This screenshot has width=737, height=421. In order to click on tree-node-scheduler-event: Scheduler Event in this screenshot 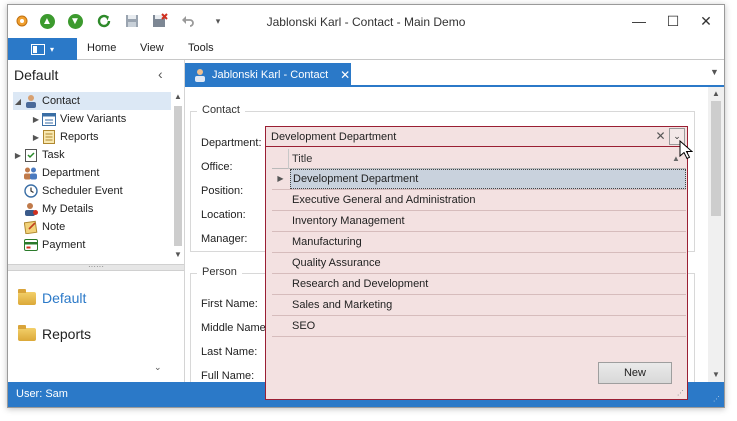, I will do `click(68, 191)`.